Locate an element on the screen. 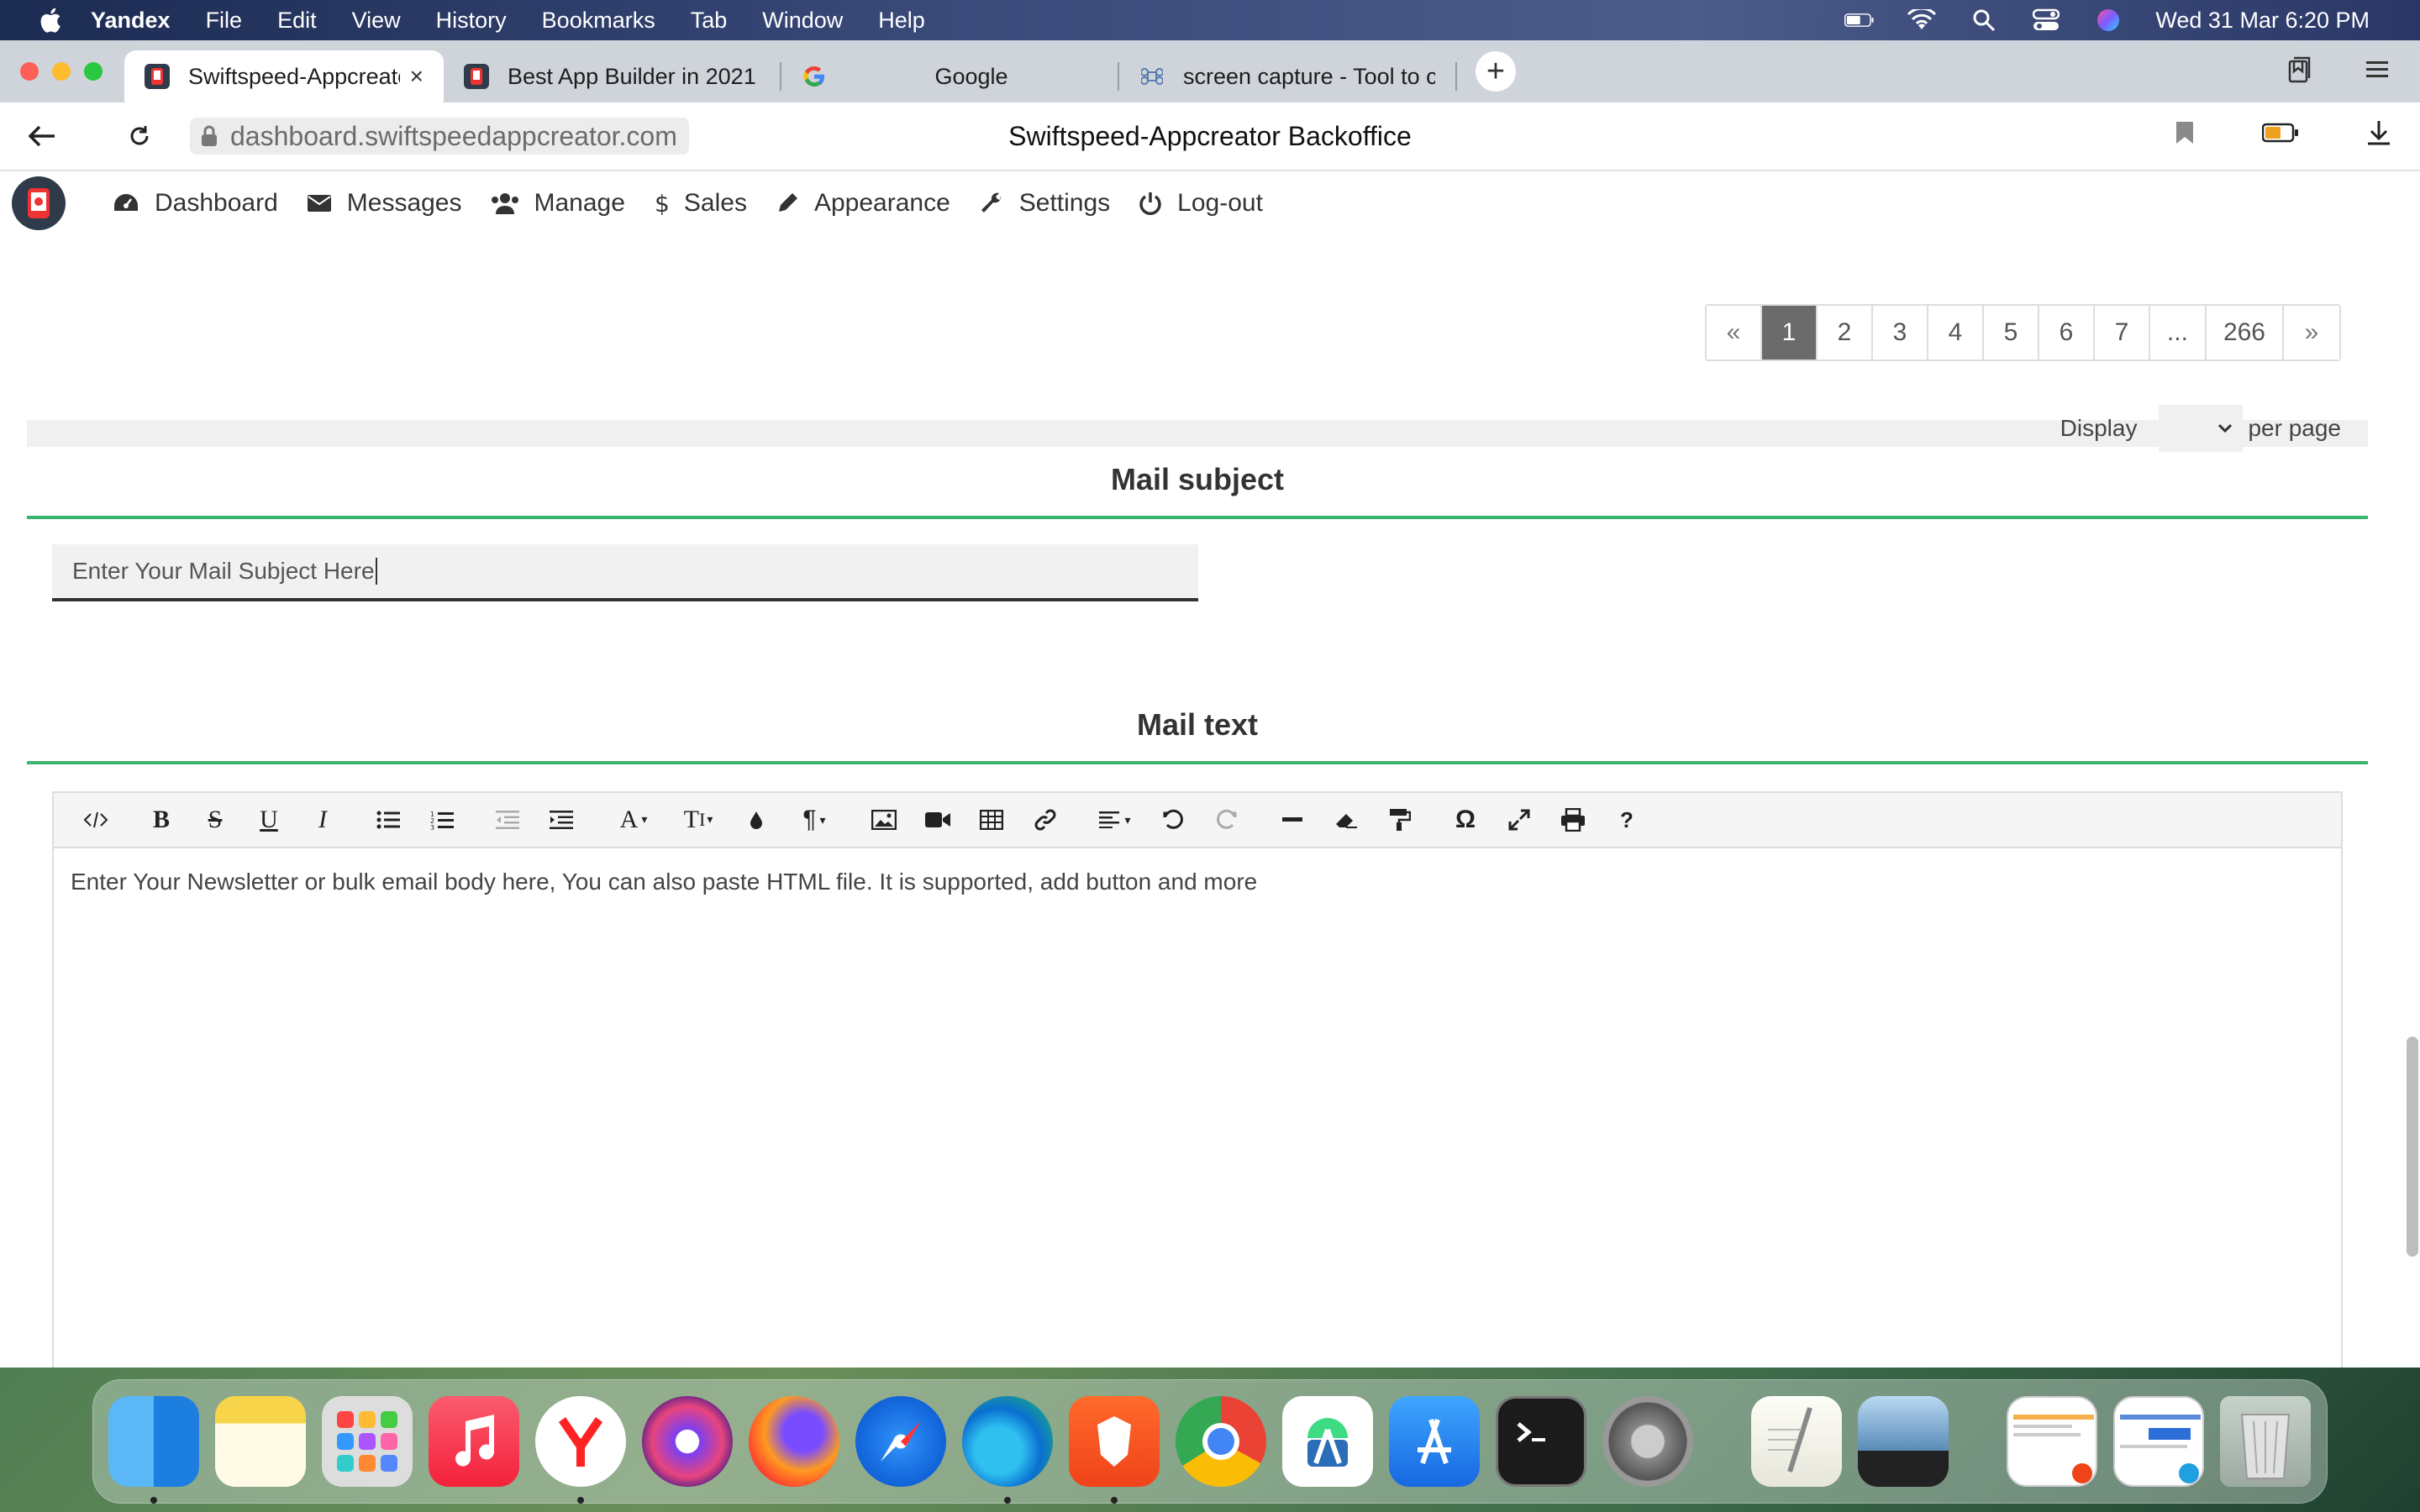  special-character-icon: Ω is located at coordinates (1466, 819).